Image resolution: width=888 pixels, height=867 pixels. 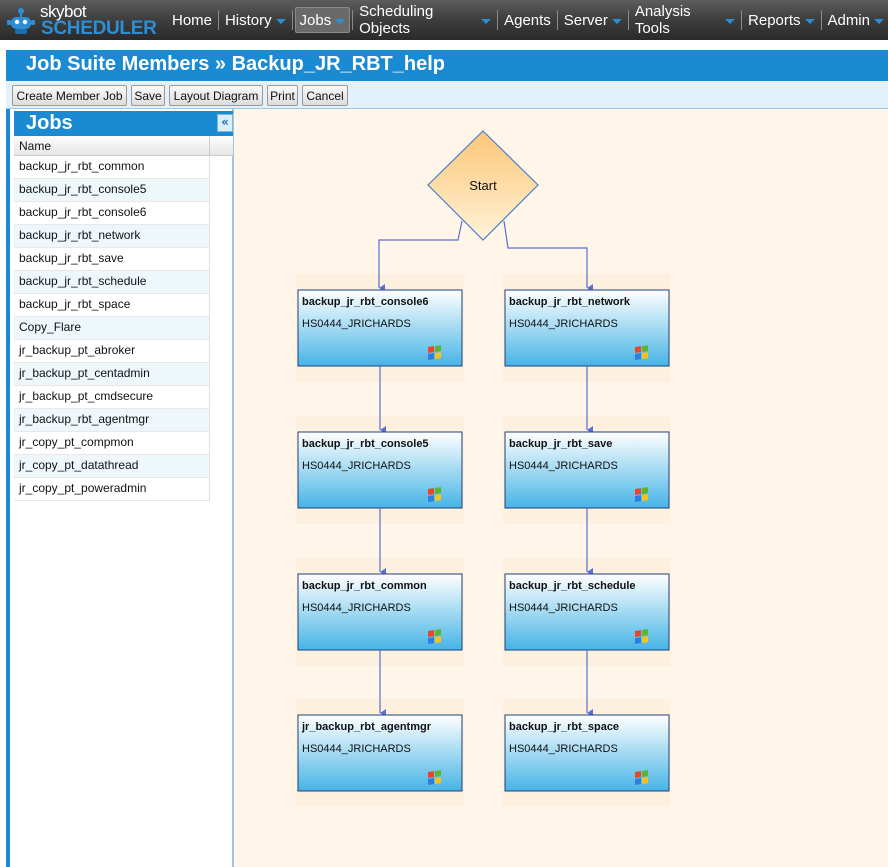 What do you see at coordinates (112, 351) in the screenshot?
I see `list-item: jr_backup_pt_abroker` at bounding box center [112, 351].